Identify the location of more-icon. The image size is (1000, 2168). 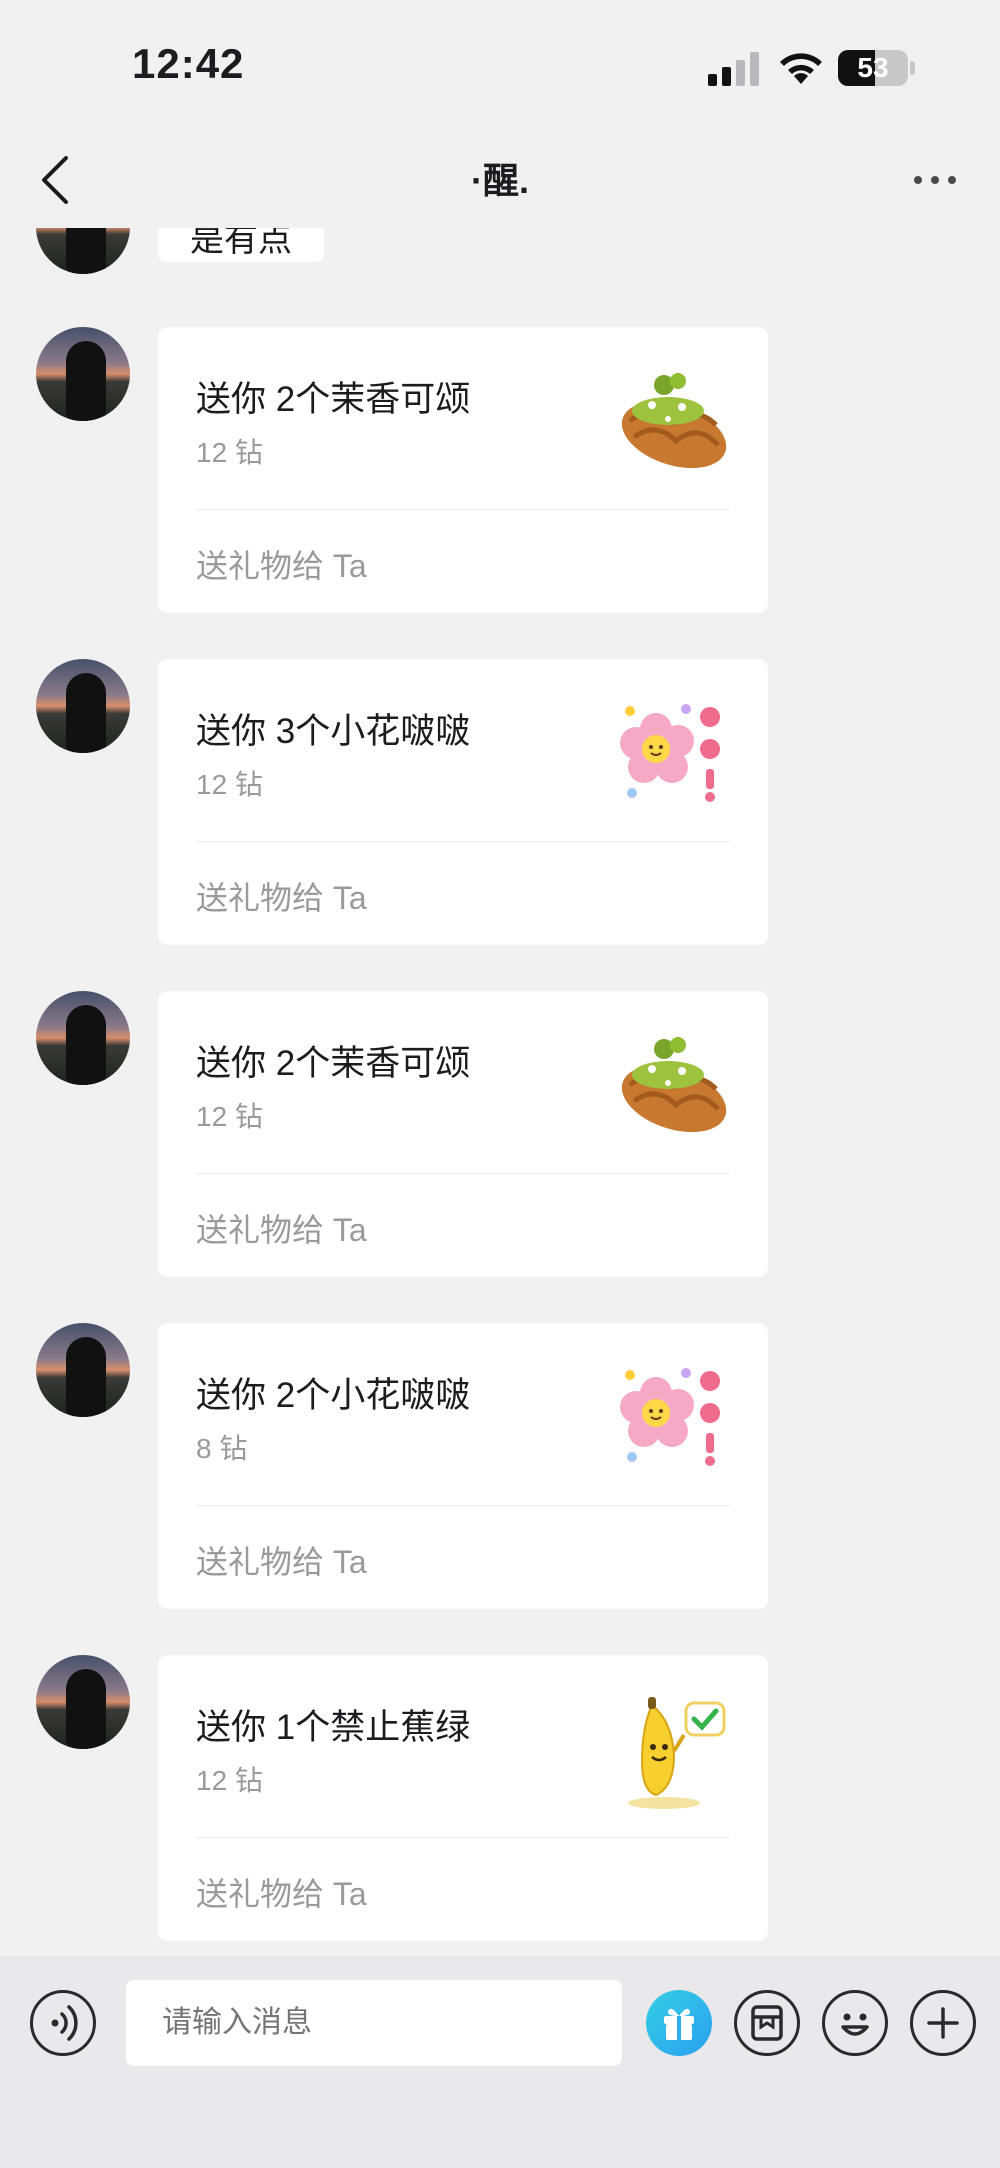
(935, 180).